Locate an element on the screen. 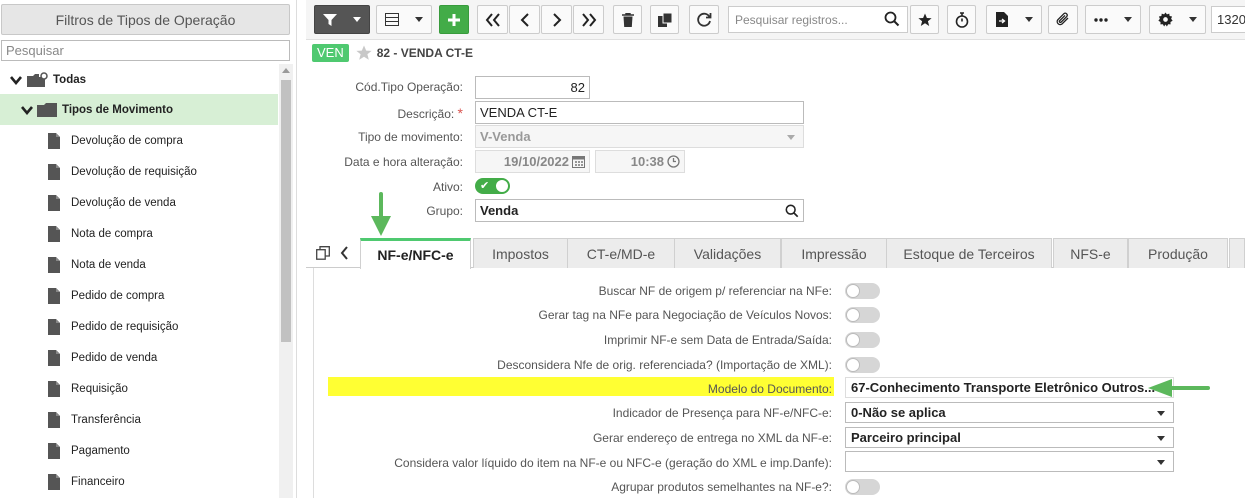 This screenshot has height=498, width=1245. tree-search-input is located at coordinates (145, 50).